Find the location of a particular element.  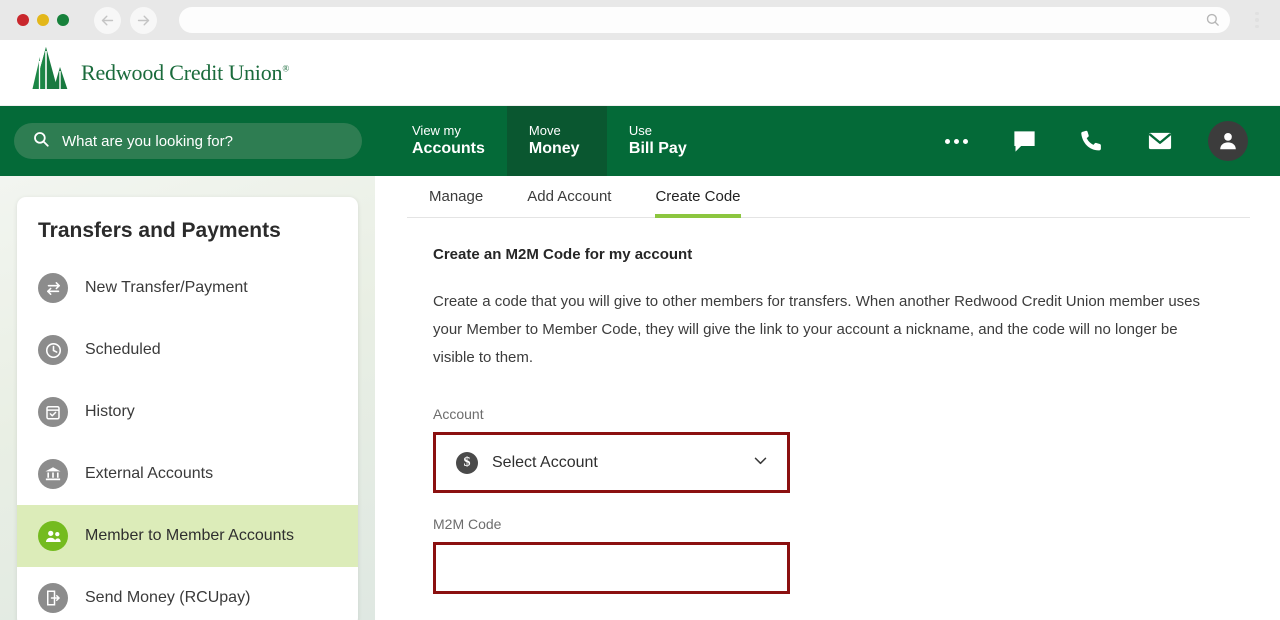

sidebar-item-member-to-member-accounts: Member to Member Accounts is located at coordinates (187, 536).